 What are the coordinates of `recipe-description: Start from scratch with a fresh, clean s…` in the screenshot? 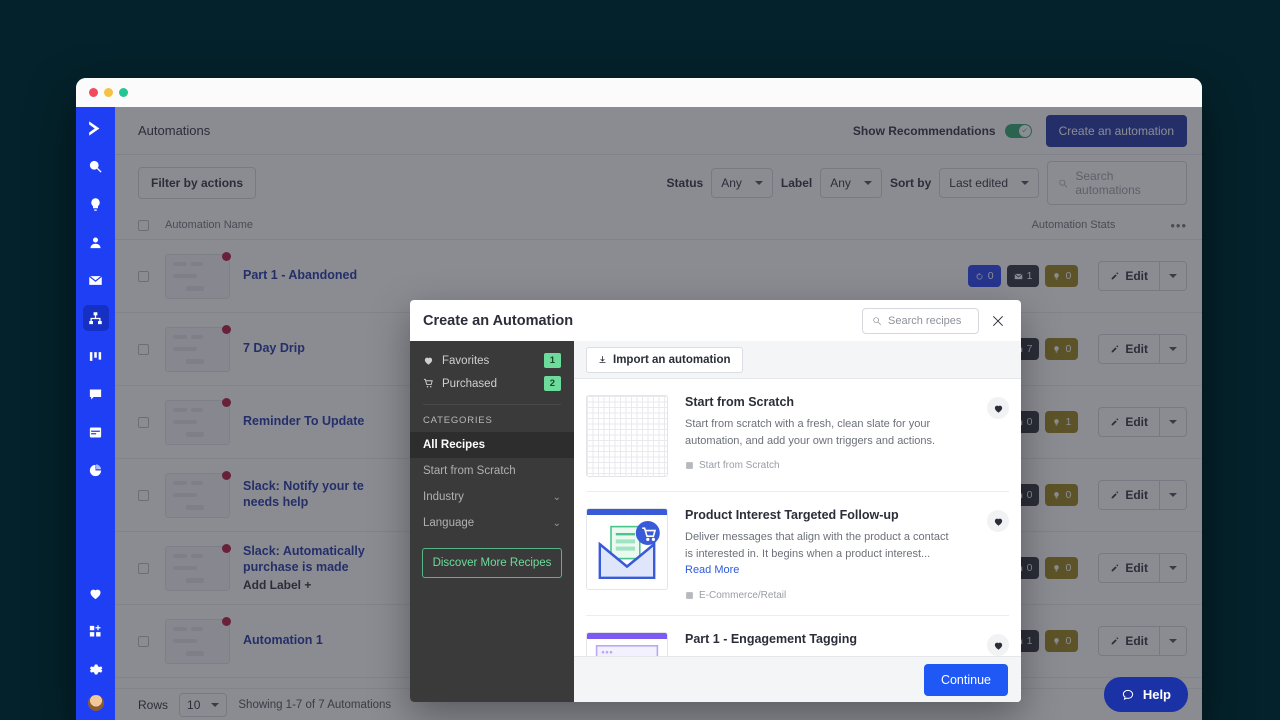 It's located at (810, 432).